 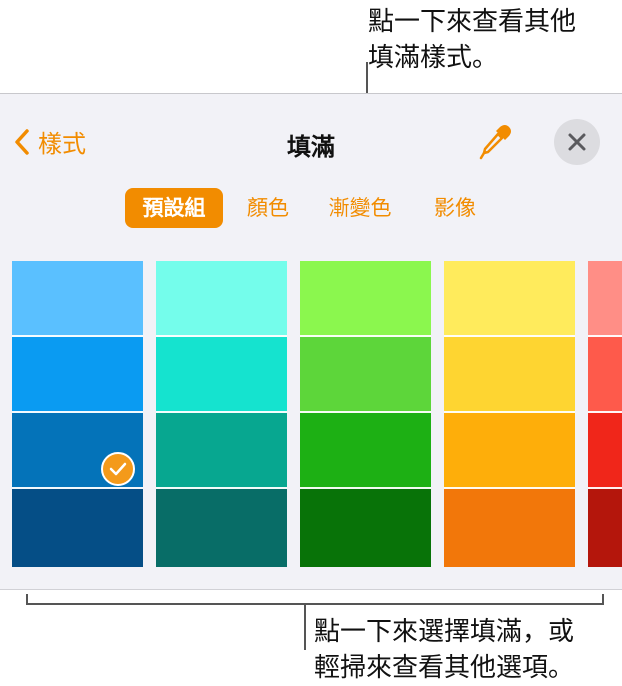 I want to click on eyedropper-button, so click(x=496, y=142).